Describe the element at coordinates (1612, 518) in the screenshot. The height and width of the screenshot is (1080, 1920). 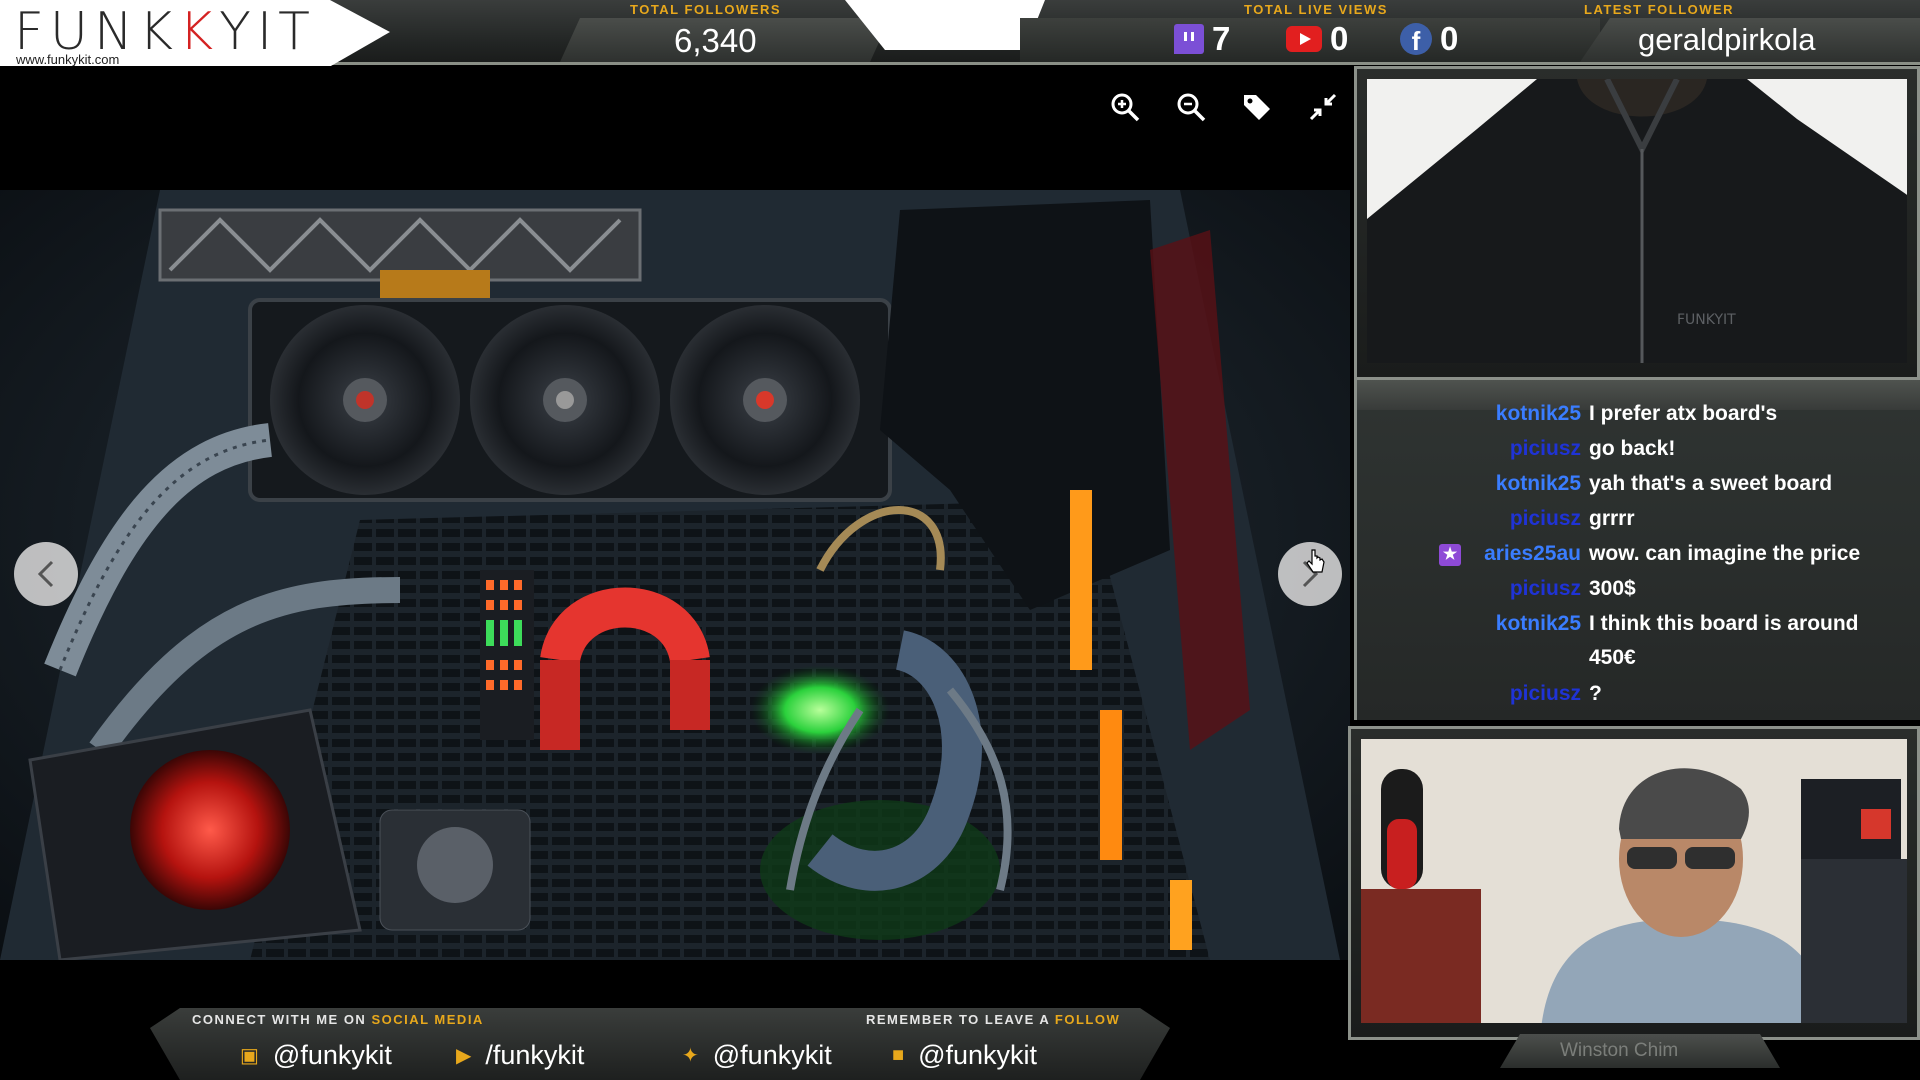
I see `chat-text: grrrr` at that location.